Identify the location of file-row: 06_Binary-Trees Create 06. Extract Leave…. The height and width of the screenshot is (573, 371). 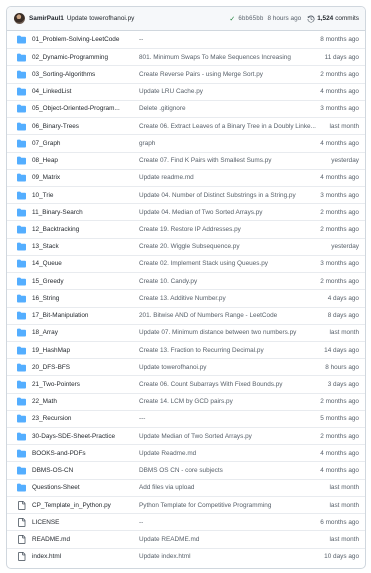
(186, 125).